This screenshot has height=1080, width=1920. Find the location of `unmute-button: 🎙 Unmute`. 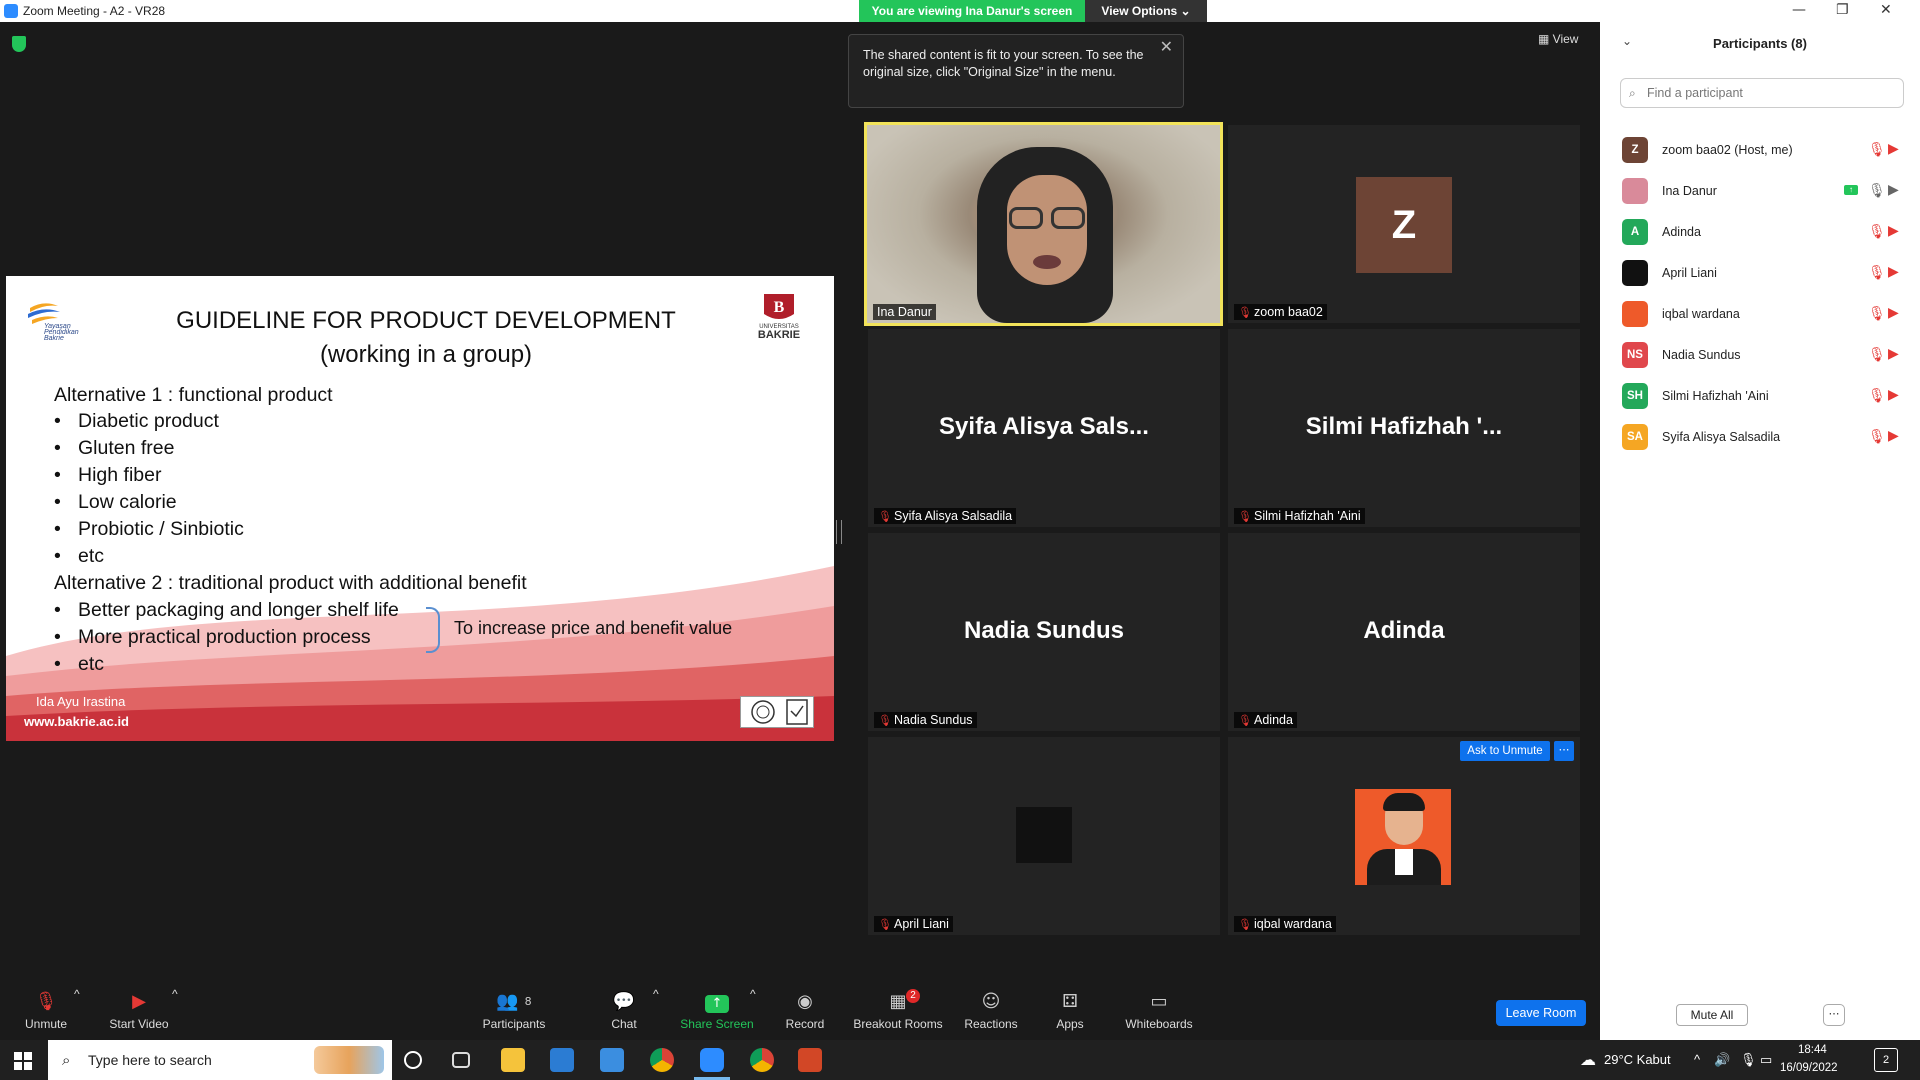

unmute-button: 🎙 Unmute is located at coordinates (46, 1009).